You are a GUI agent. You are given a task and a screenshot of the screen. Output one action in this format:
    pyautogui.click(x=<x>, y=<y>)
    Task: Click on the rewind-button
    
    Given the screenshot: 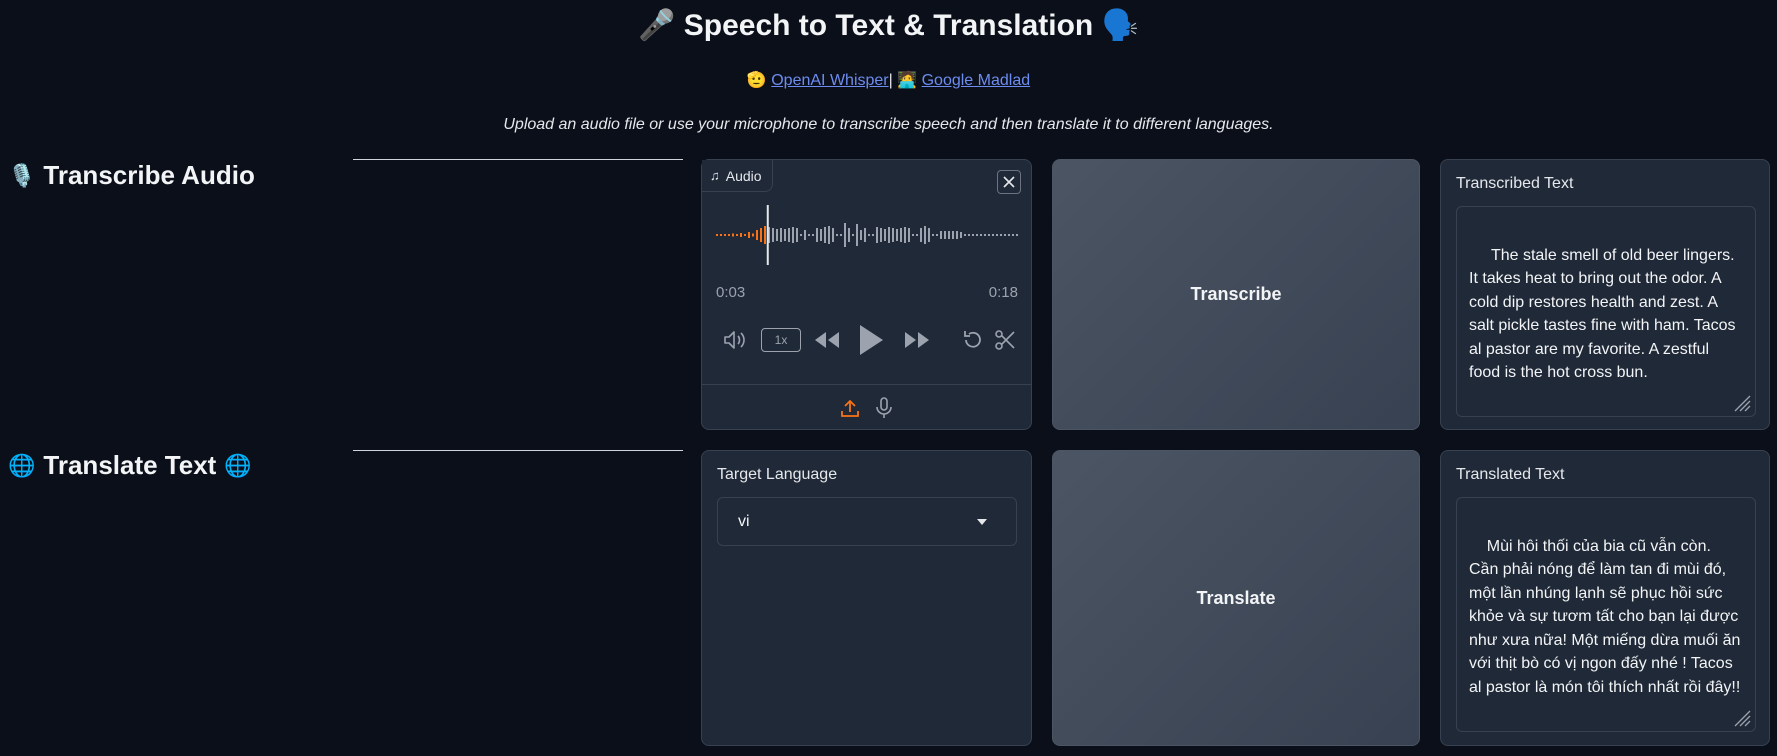 What is the action you would take?
    pyautogui.click(x=827, y=340)
    